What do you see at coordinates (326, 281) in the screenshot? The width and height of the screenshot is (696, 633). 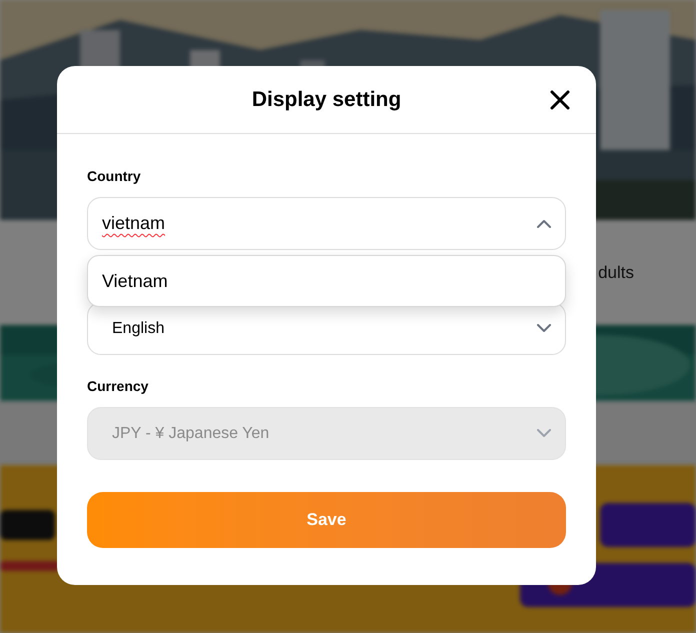 I see `dropdown-option: Vietnam` at bounding box center [326, 281].